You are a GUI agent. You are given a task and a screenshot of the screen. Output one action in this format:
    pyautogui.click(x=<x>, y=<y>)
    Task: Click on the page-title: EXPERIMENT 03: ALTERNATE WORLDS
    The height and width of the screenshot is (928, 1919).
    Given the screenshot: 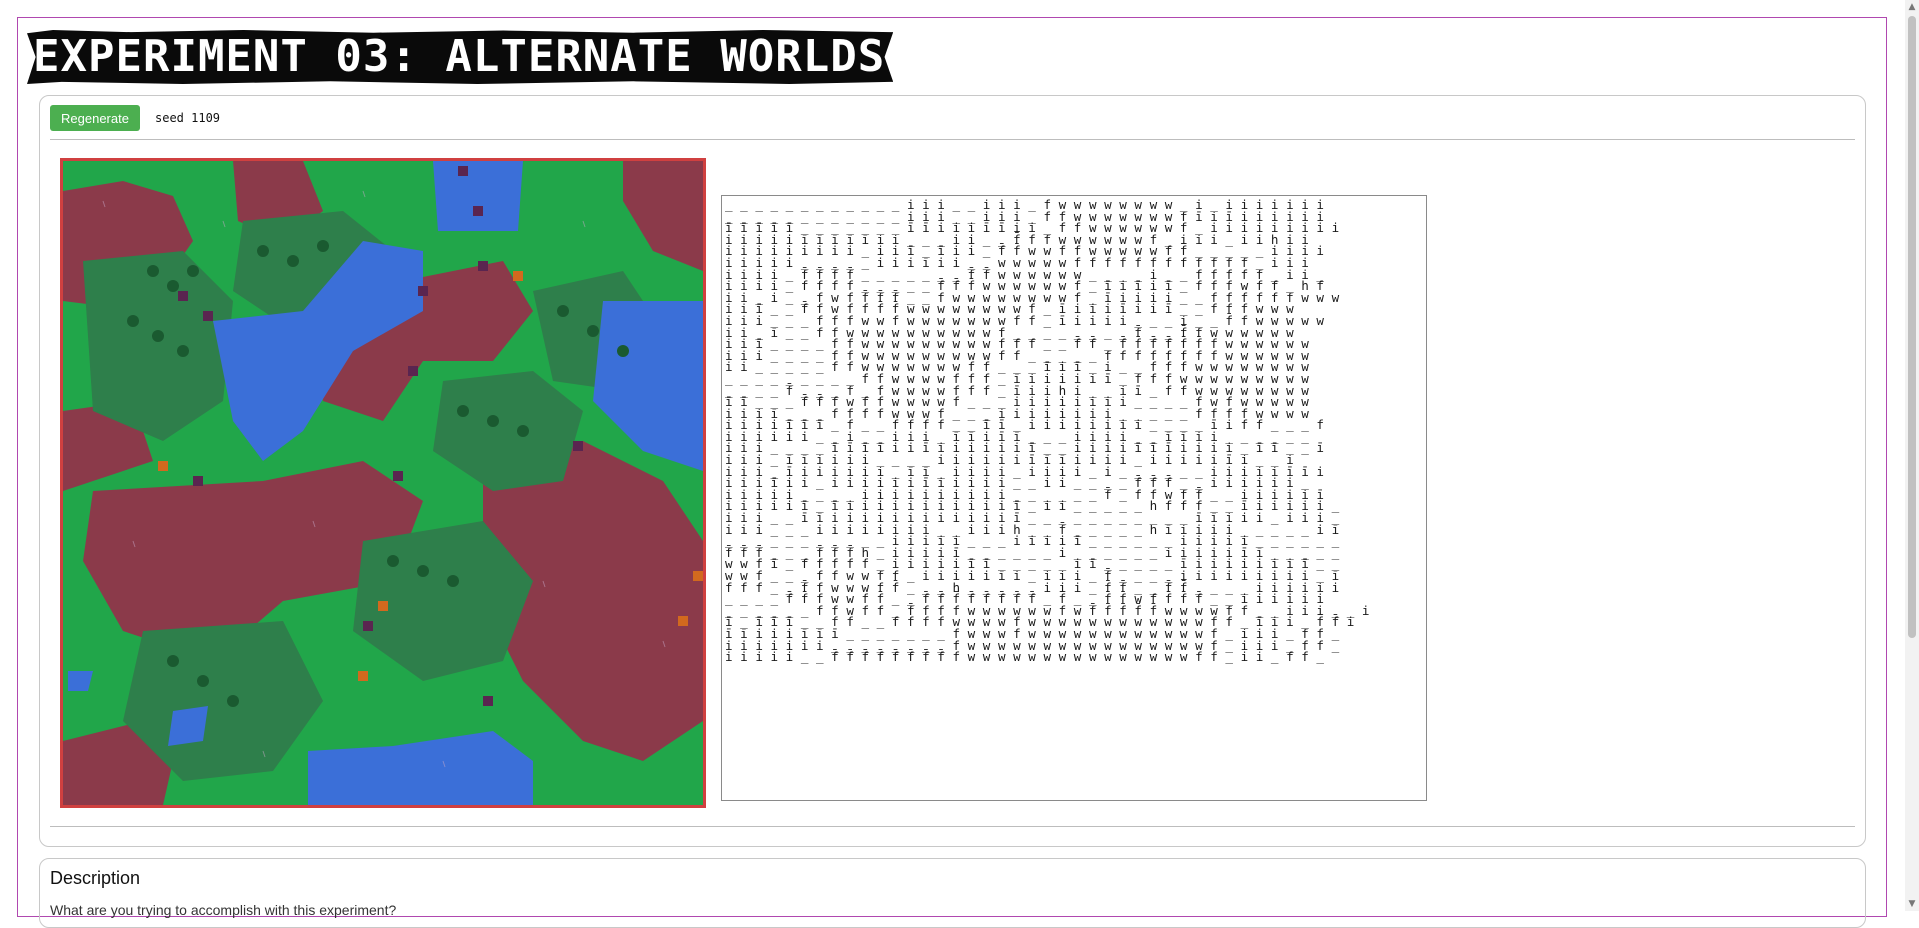 What is the action you would take?
    pyautogui.click(x=459, y=56)
    